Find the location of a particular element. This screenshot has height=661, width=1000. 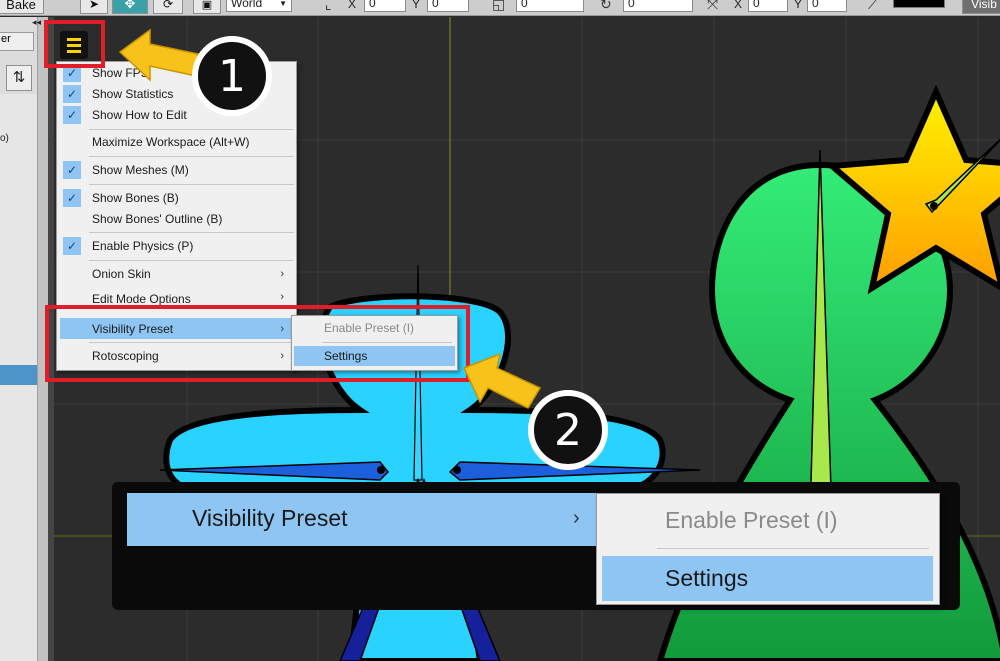

step-badge-1: 1 is located at coordinates (232, 76).